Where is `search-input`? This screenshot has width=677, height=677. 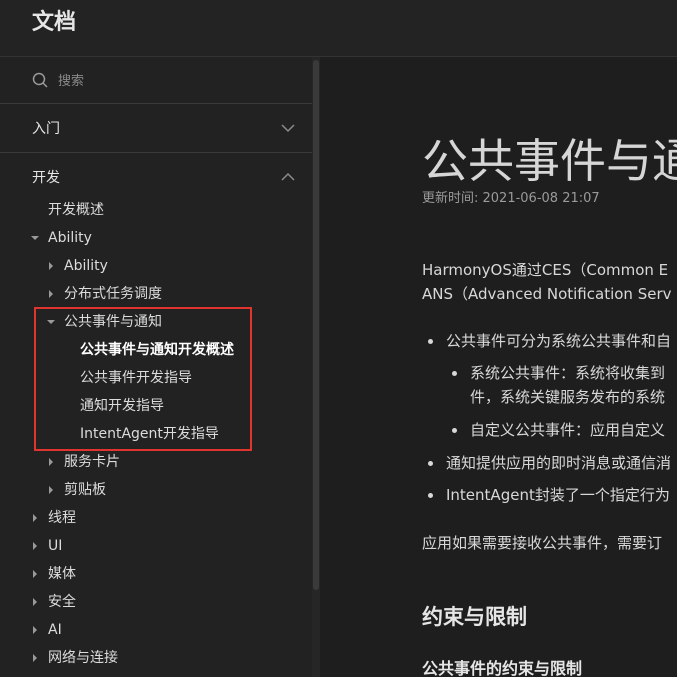
search-input is located at coordinates (178, 81).